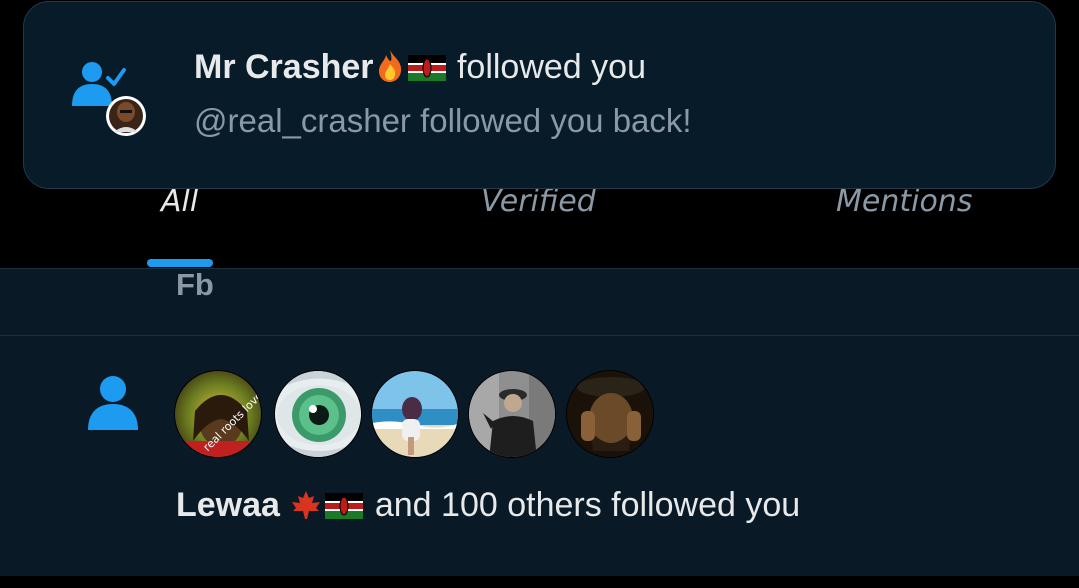 The height and width of the screenshot is (588, 1079). What do you see at coordinates (228, 505) in the screenshot?
I see `follower-name: Lewaa` at bounding box center [228, 505].